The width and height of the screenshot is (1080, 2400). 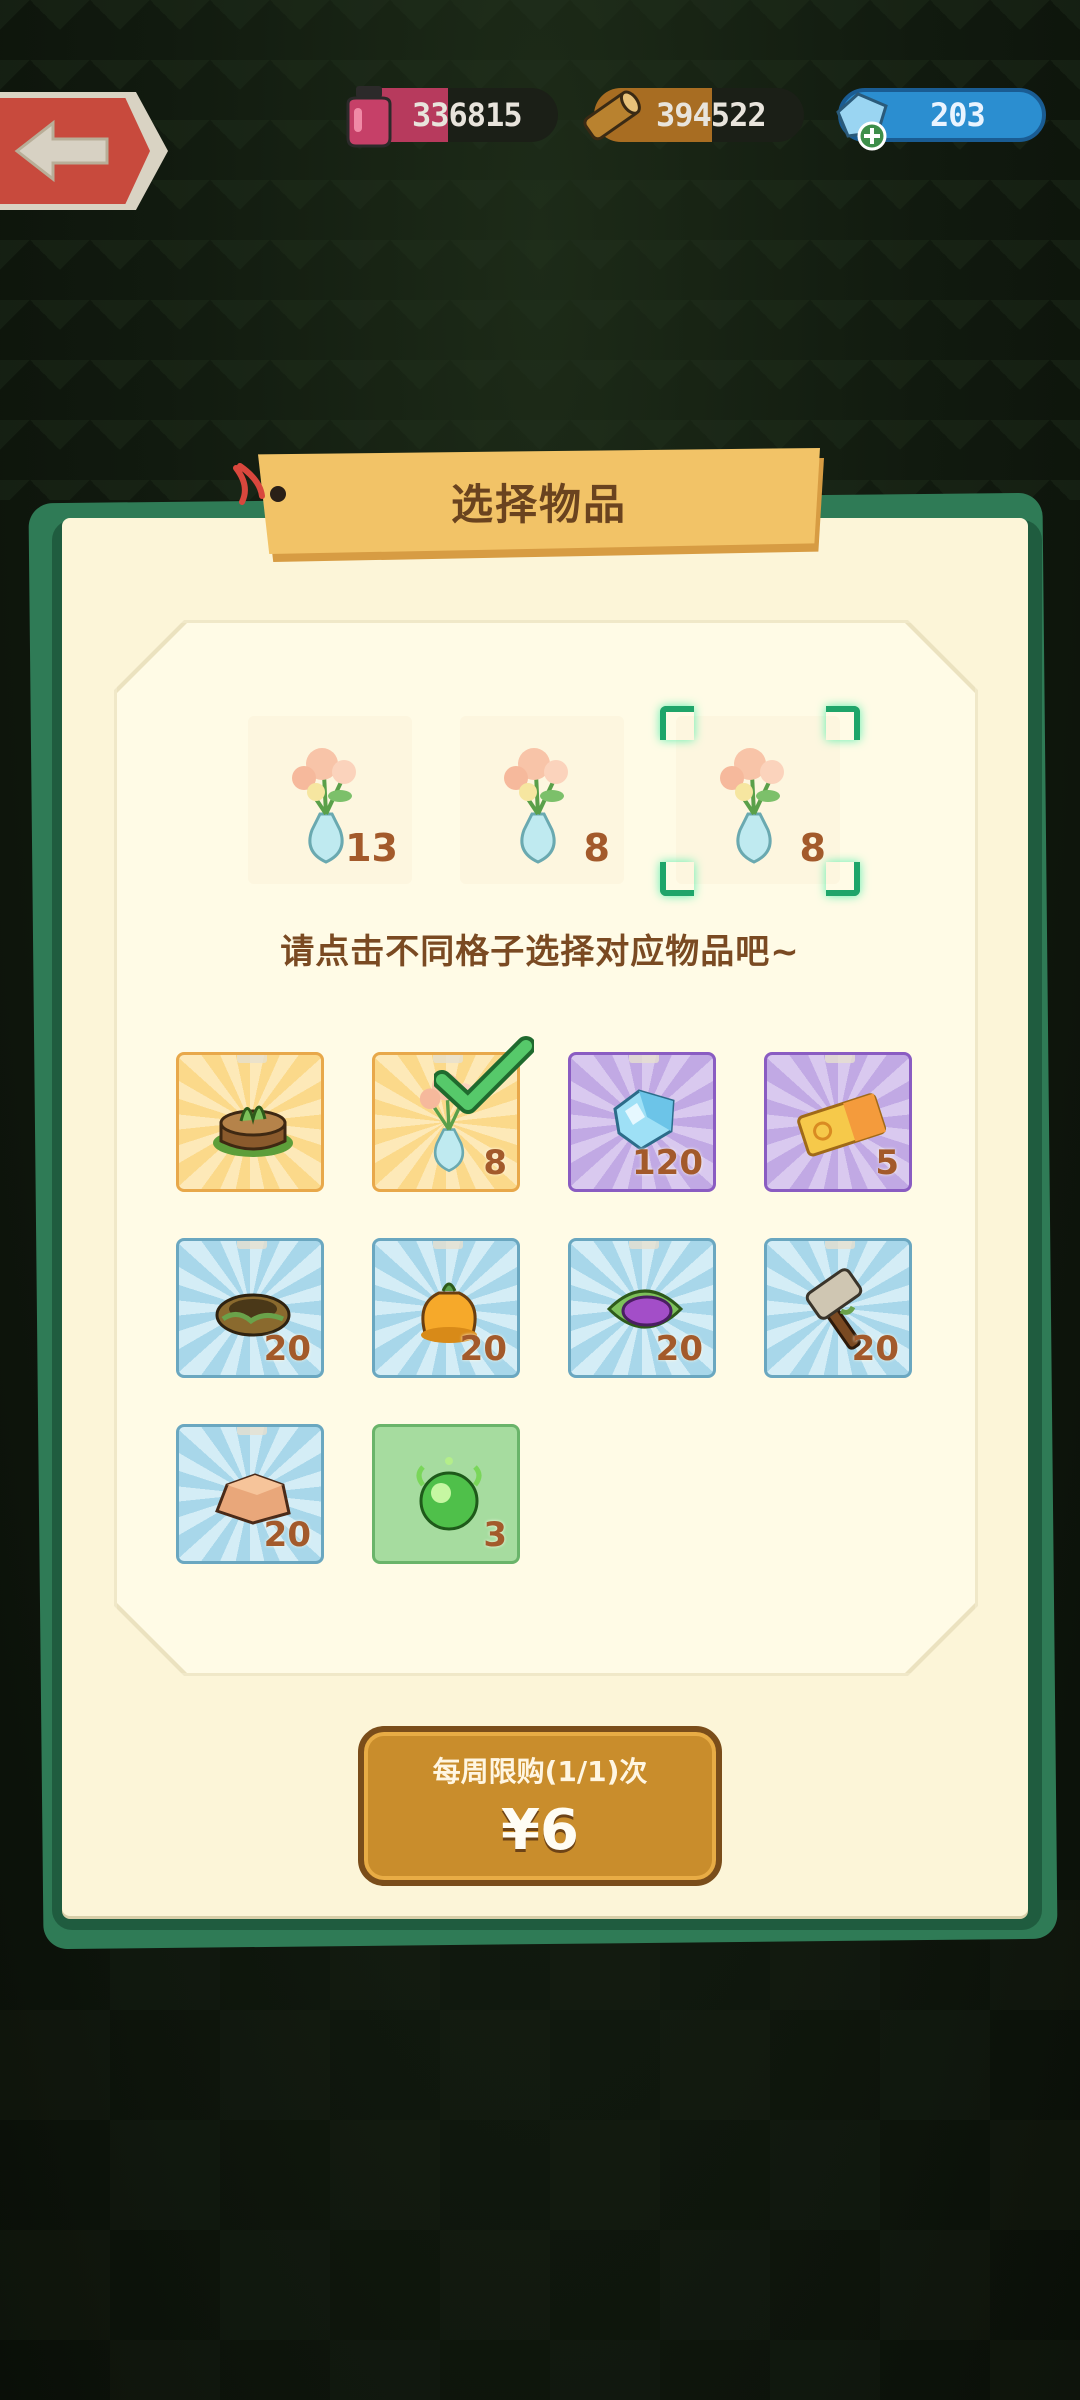 What do you see at coordinates (596, 848) in the screenshot?
I see `selected-slot-2-count: 8` at bounding box center [596, 848].